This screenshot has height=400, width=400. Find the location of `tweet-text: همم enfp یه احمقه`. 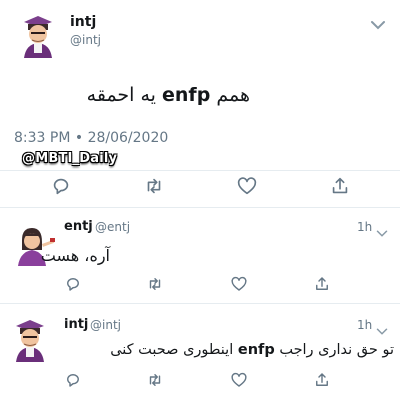

tweet-text: همم enfp یه احمقه is located at coordinates (168, 95).